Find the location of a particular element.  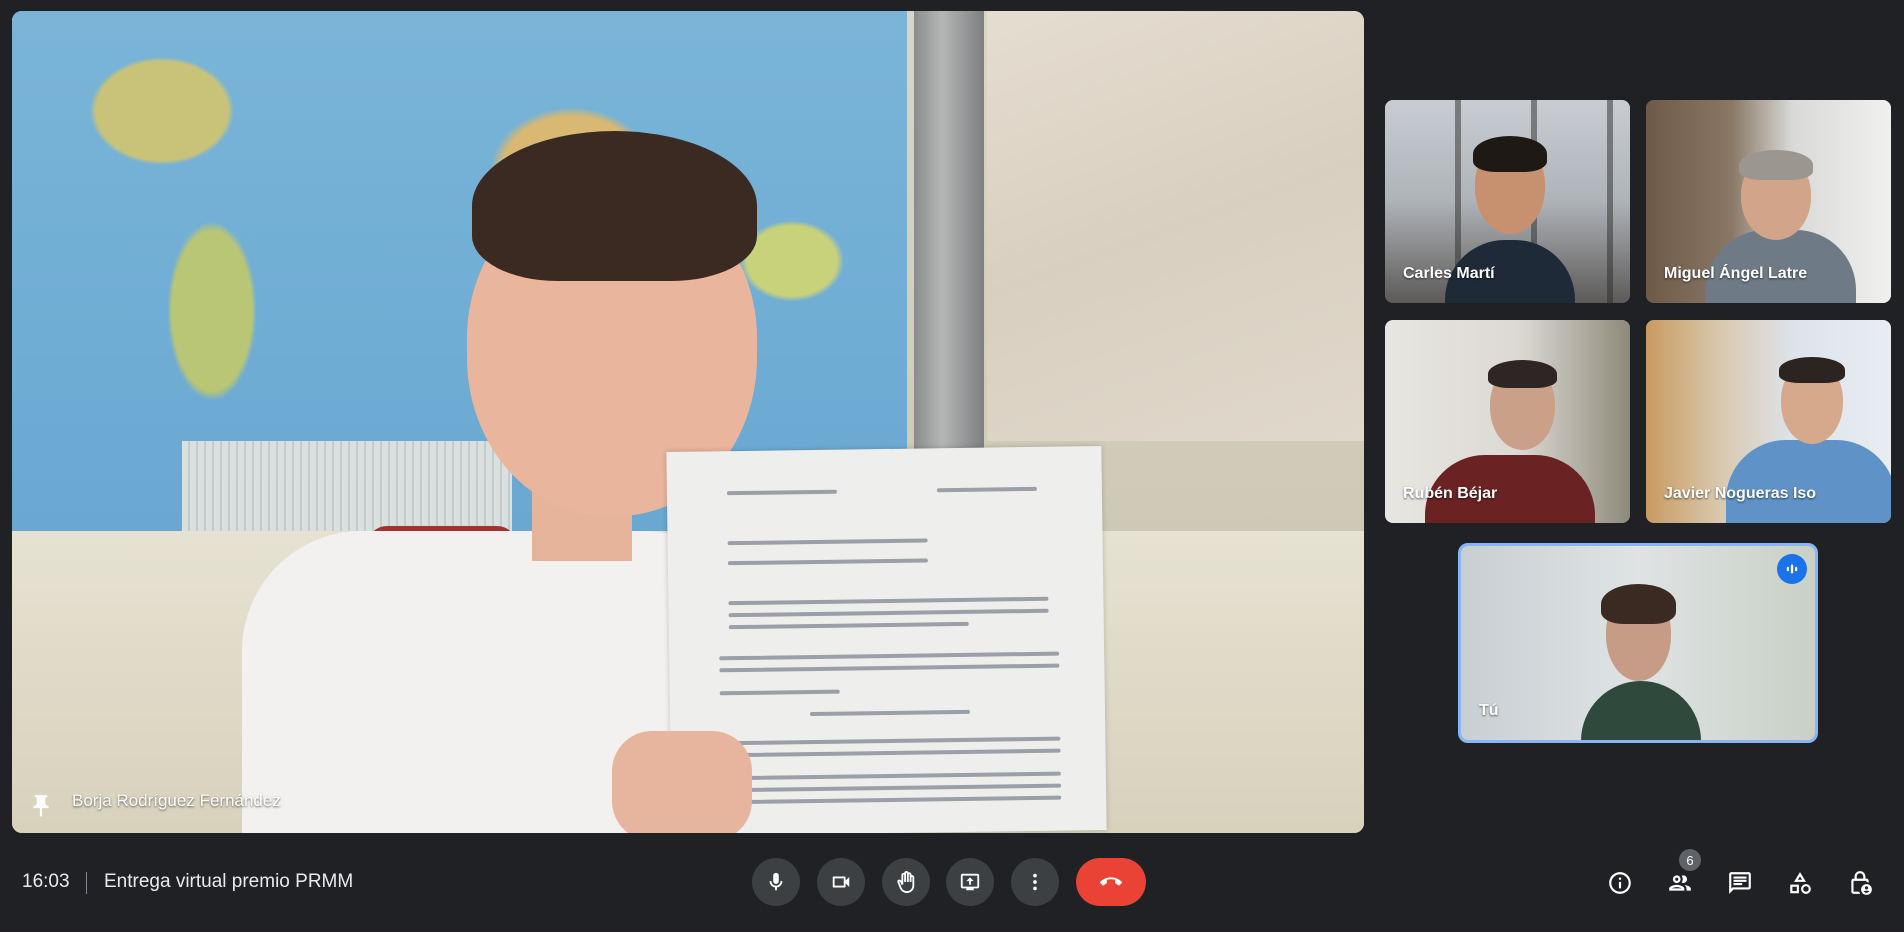

lock-person-icon is located at coordinates (1861, 883).